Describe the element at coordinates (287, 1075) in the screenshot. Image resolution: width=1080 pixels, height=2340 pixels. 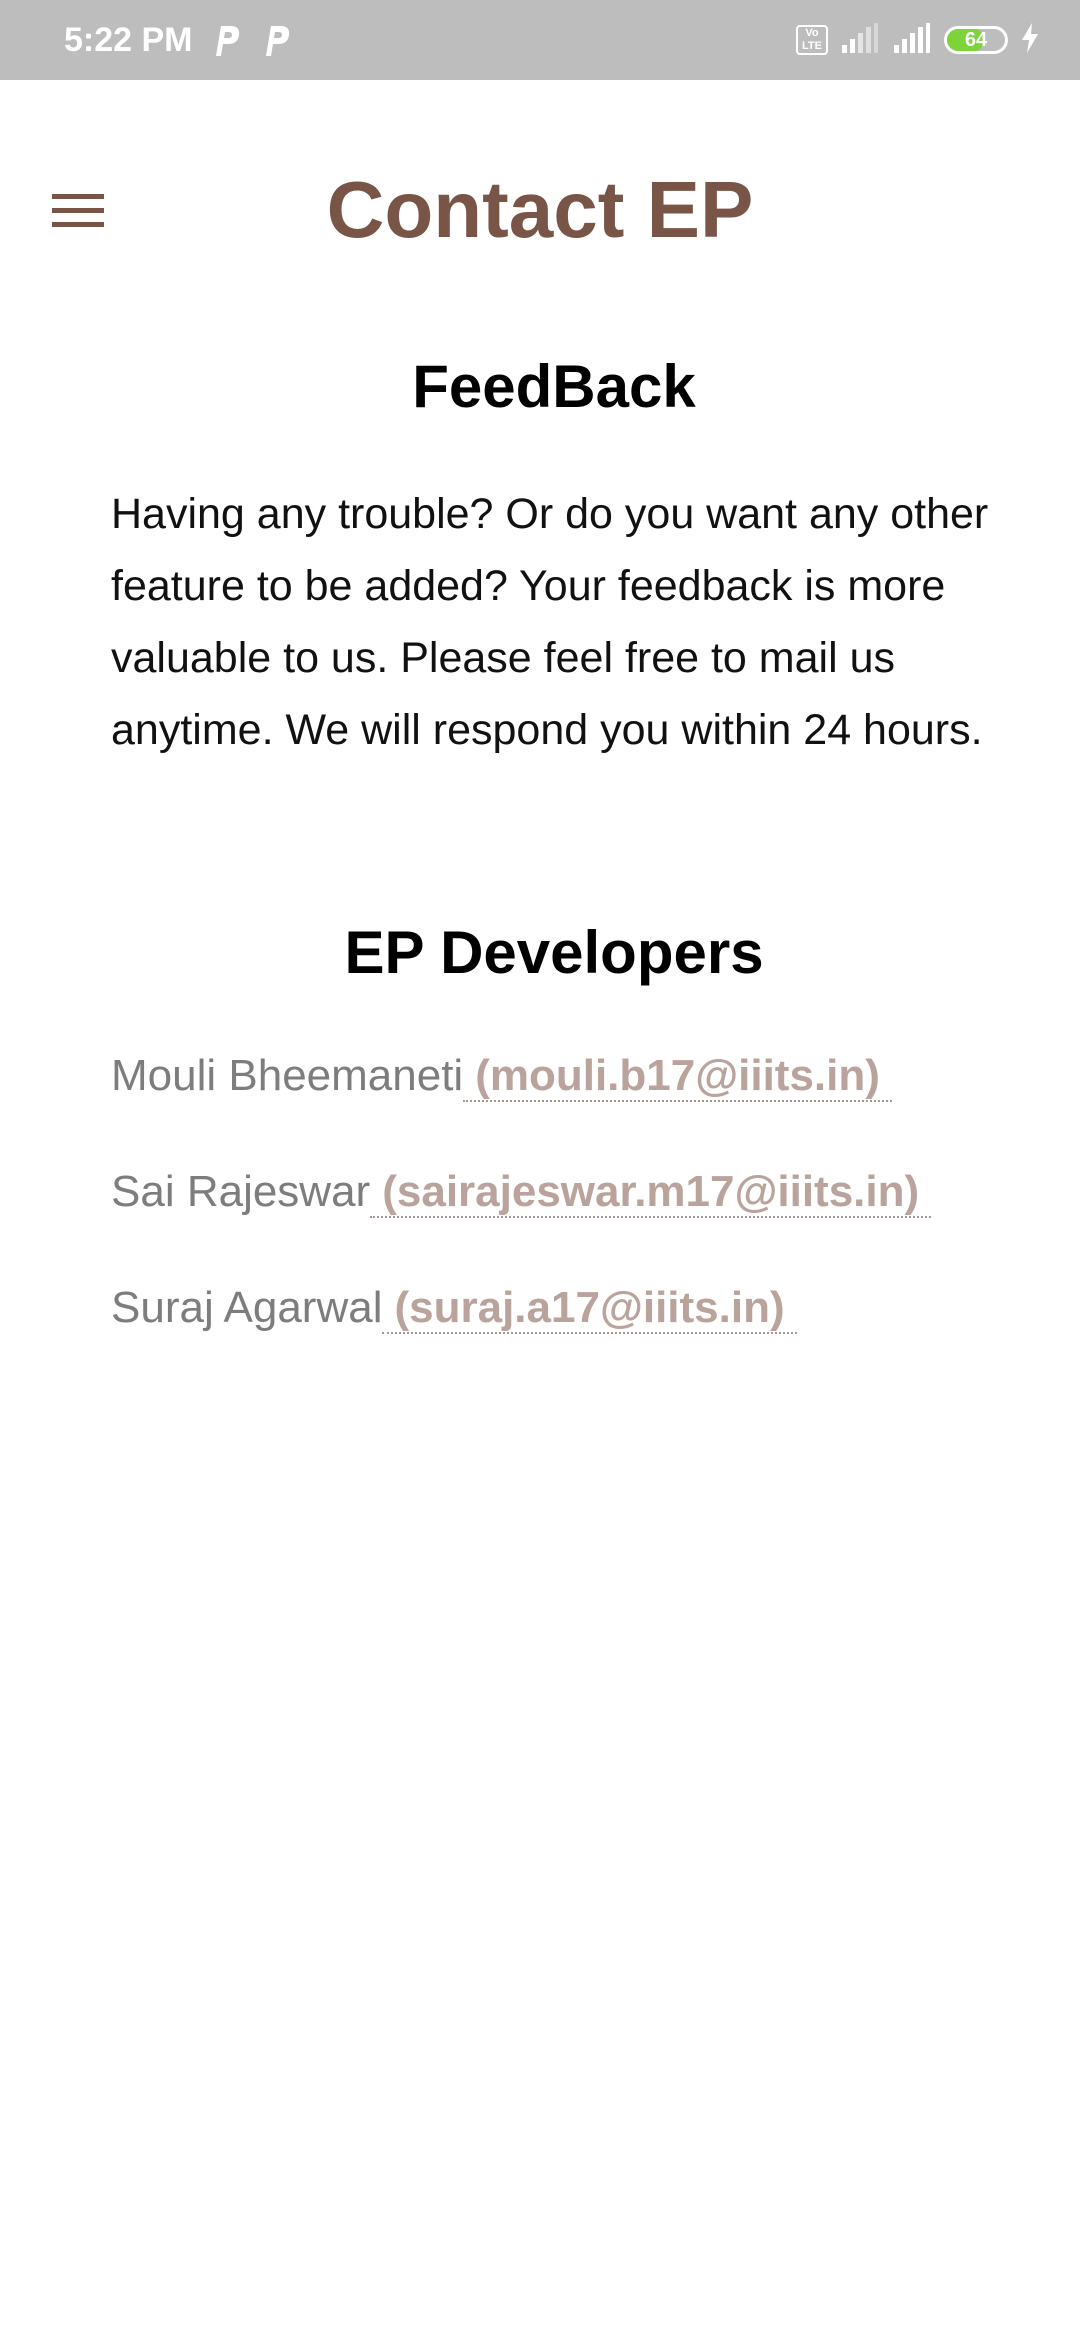
I see `developer-name: Mouli Bheemaneti` at that location.